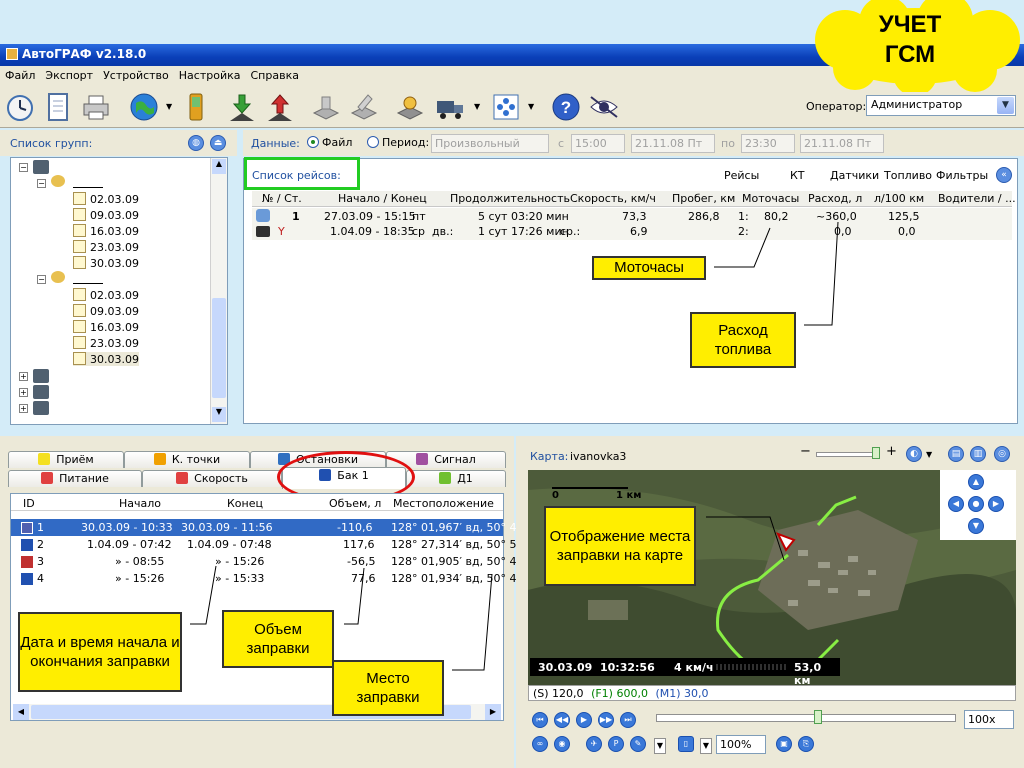 This screenshot has height=768, width=1024. Describe the element at coordinates (100, 652) in the screenshot. I see `callout-datetime: Дата и время начала и окончания заправки` at that location.